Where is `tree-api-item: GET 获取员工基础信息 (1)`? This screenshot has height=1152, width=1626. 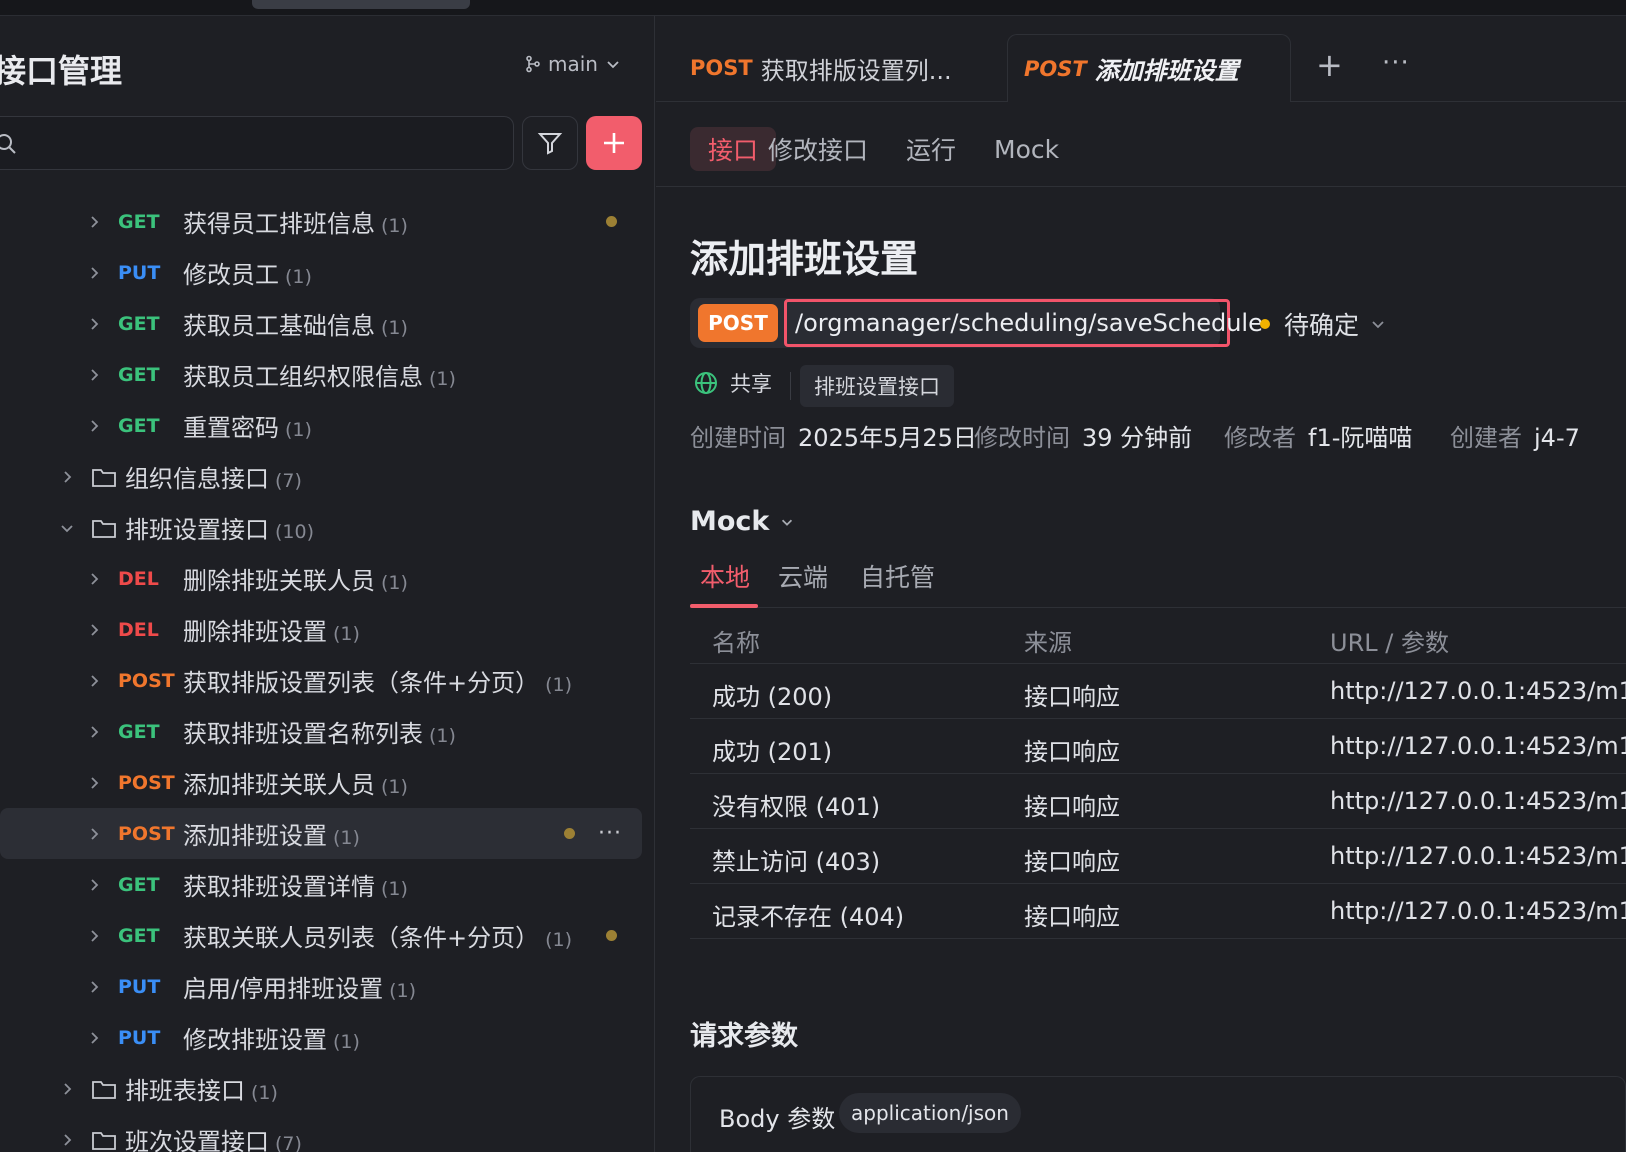
tree-api-item: GET 获取员工基础信息 (1) is located at coordinates (327, 323).